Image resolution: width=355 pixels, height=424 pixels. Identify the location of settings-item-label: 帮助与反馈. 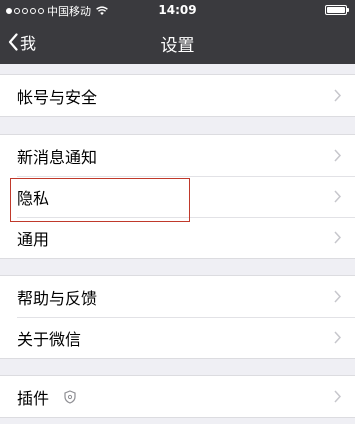
(57, 298).